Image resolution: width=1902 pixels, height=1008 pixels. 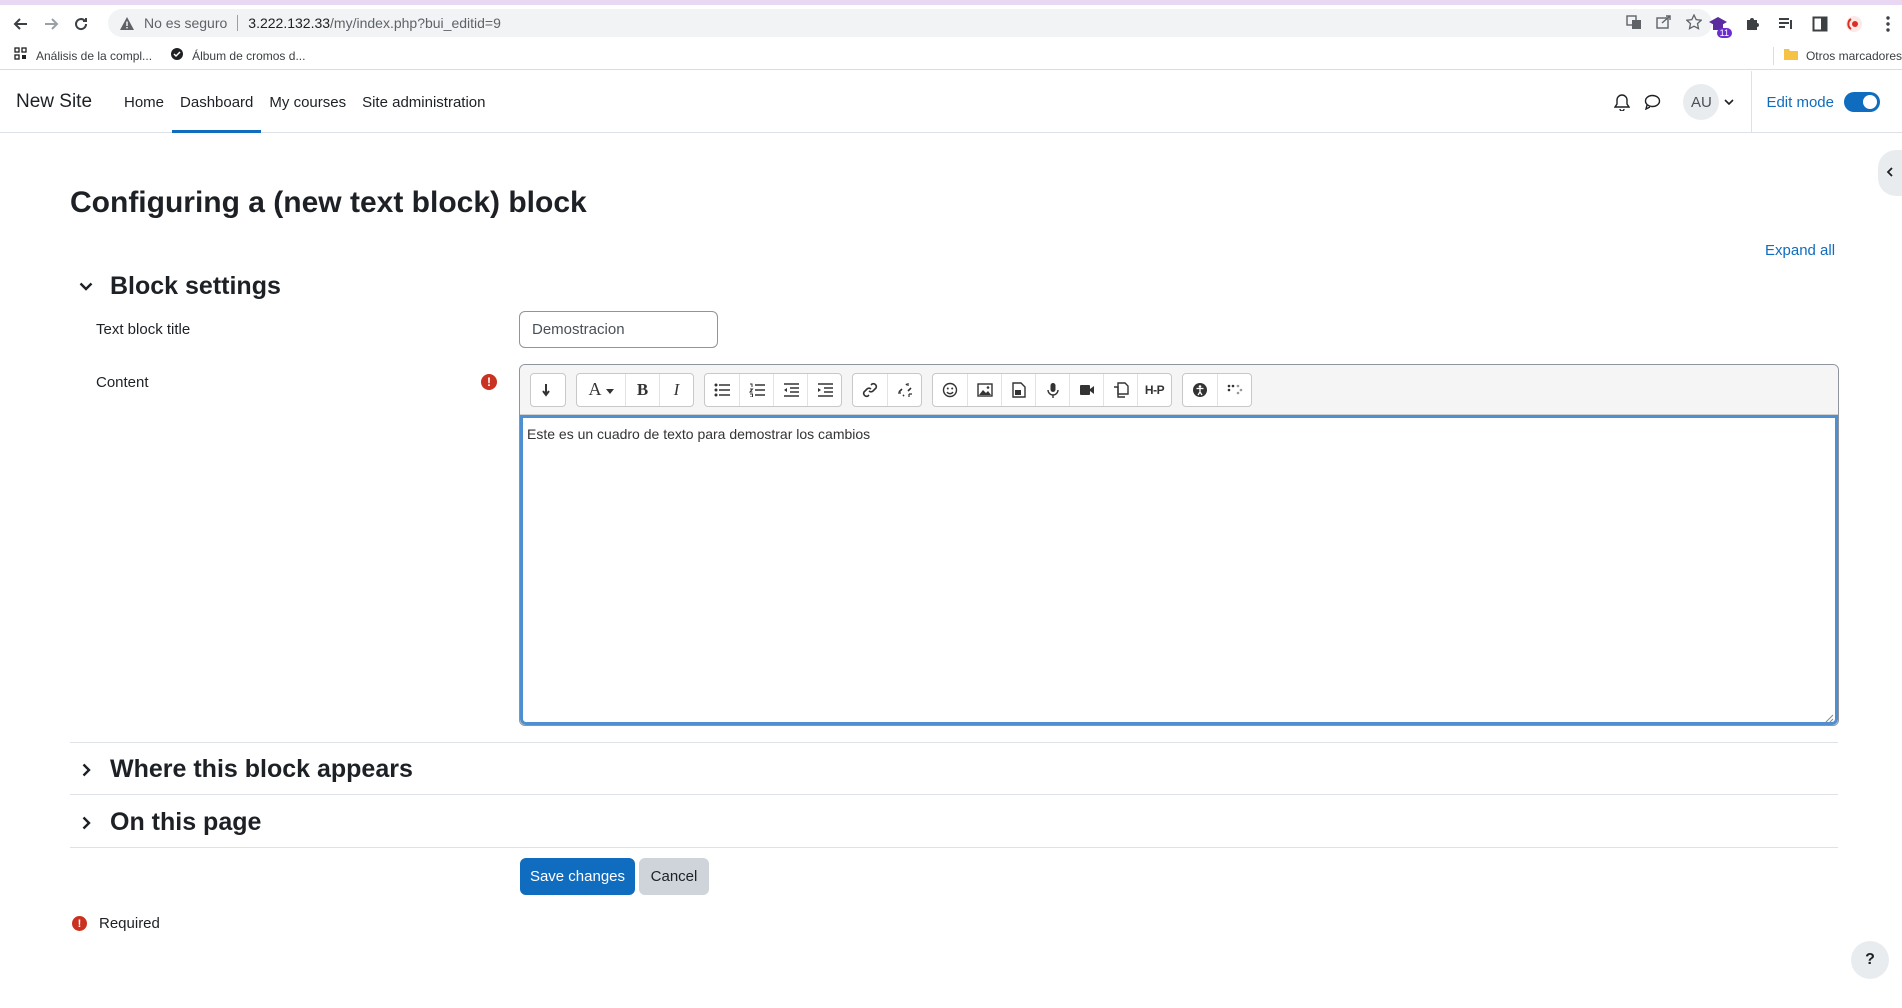 What do you see at coordinates (1853, 55) in the screenshot?
I see `other-bookmarks-label: Otros marcadores` at bounding box center [1853, 55].